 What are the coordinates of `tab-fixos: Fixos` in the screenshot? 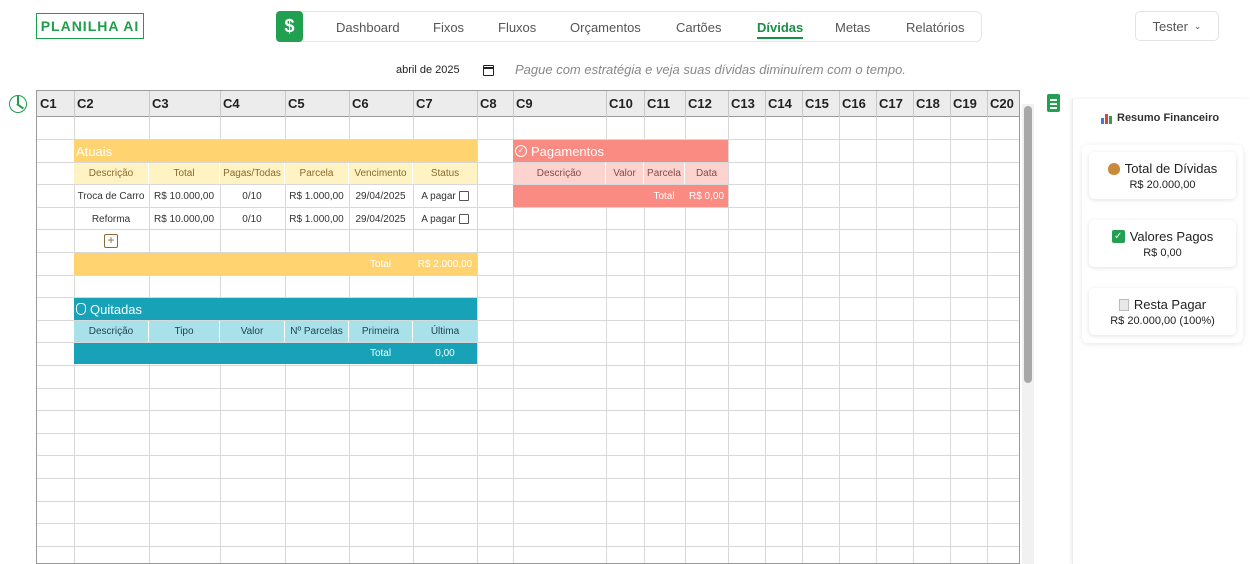 It's located at (448, 27).